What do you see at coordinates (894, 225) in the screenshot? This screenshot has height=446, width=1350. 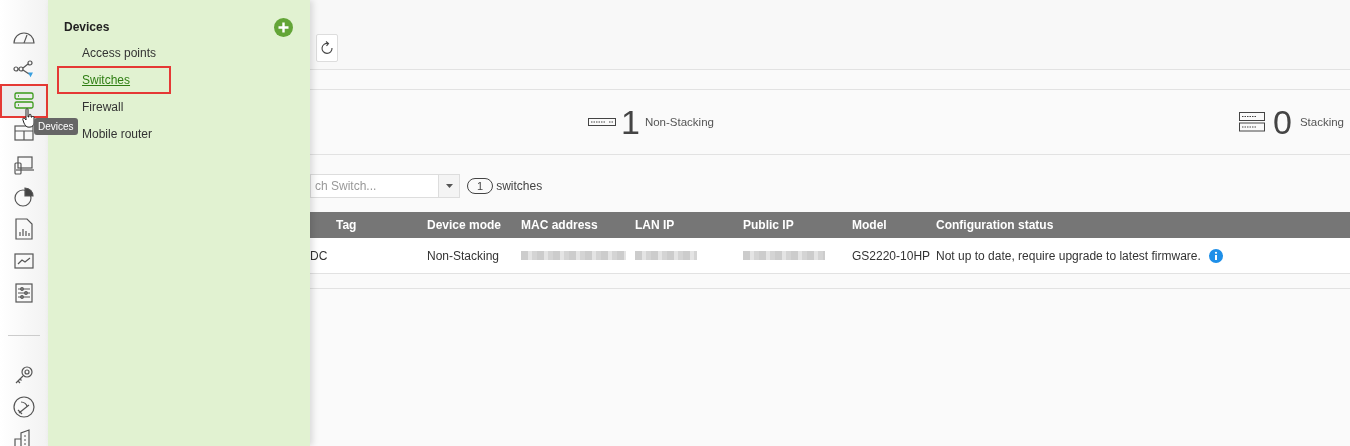 I see `column-header: Model` at bounding box center [894, 225].